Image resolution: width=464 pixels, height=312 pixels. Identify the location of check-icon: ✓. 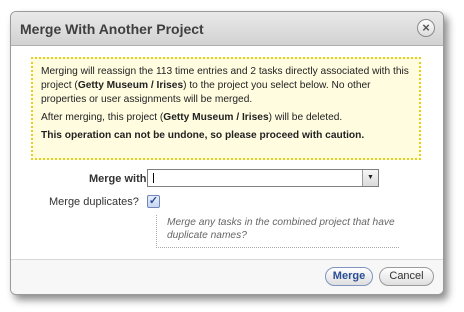
(153, 201).